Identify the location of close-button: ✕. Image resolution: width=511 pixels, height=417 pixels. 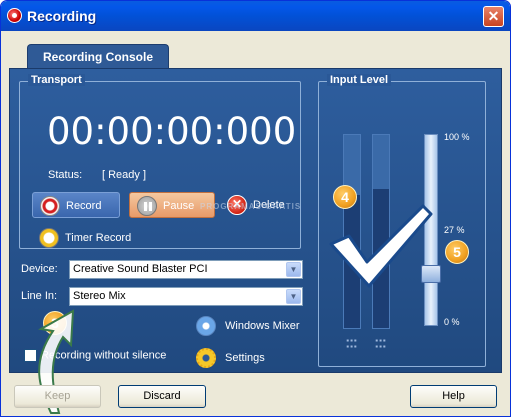
(493, 16).